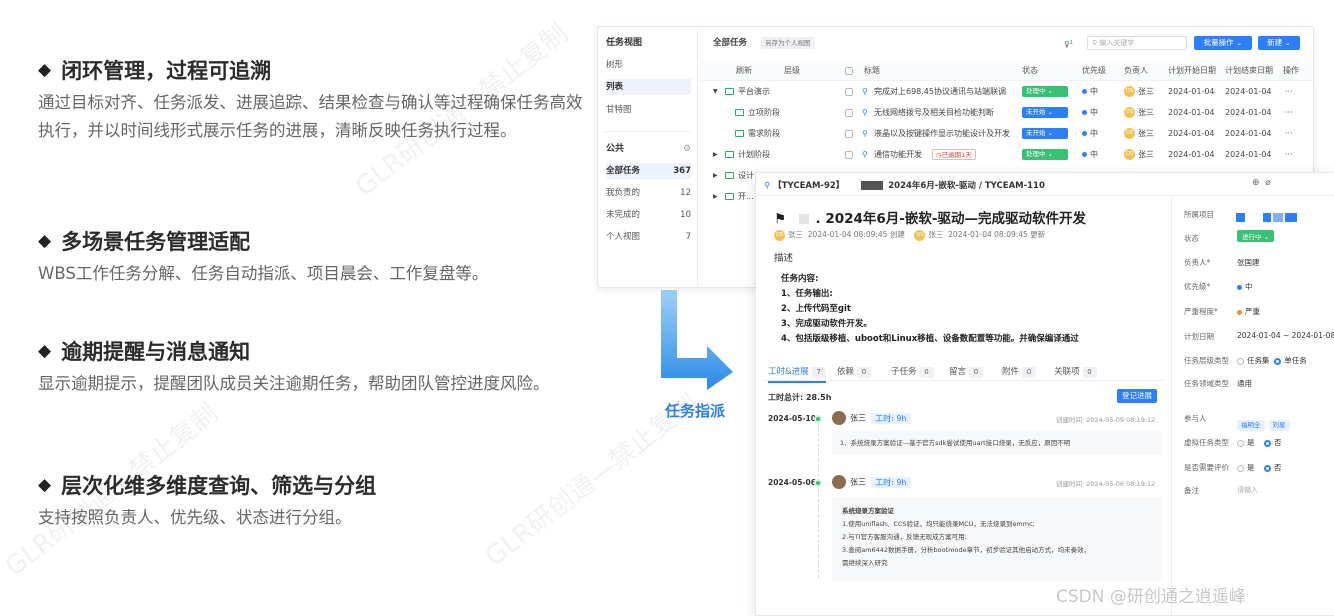  Describe the element at coordinates (648, 65) in the screenshot. I see `view-tree: 树形` at that location.